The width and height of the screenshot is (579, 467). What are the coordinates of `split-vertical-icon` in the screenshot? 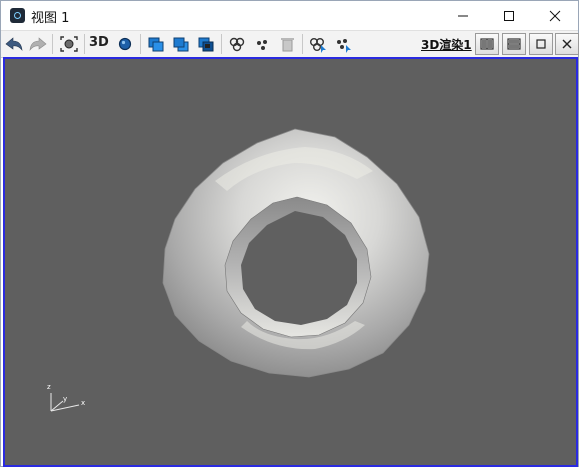 It's located at (487, 44).